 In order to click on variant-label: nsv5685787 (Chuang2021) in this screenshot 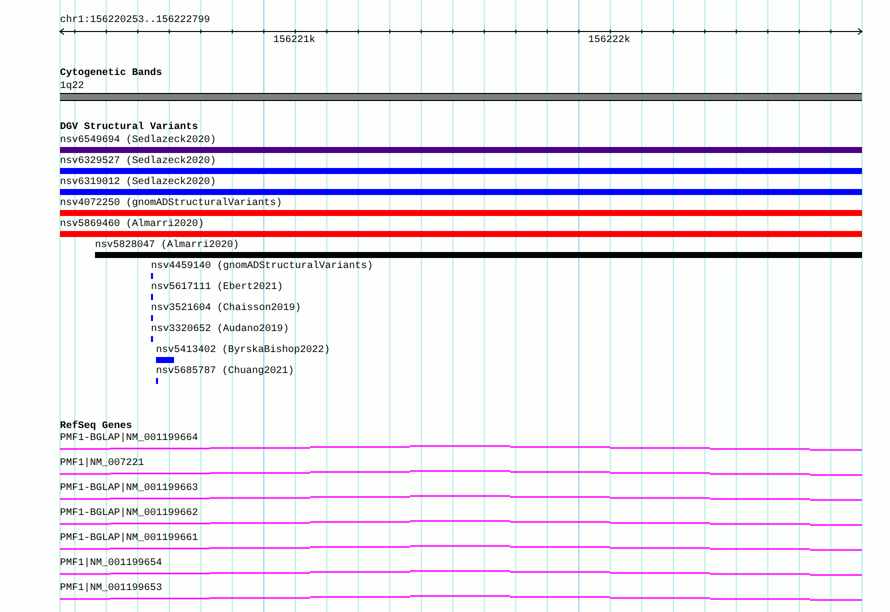, I will do `click(225, 371)`.